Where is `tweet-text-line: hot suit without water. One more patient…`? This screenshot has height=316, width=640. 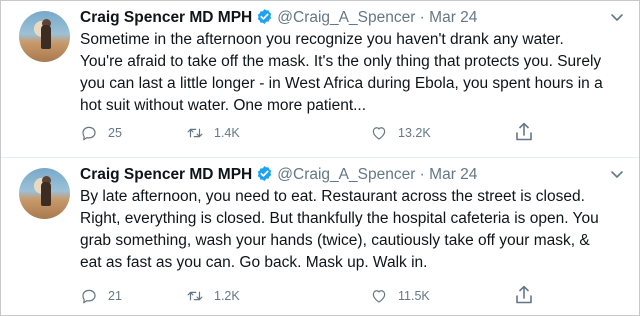
tweet-text-line: hot suit without water. One more patient… is located at coordinates (223, 105).